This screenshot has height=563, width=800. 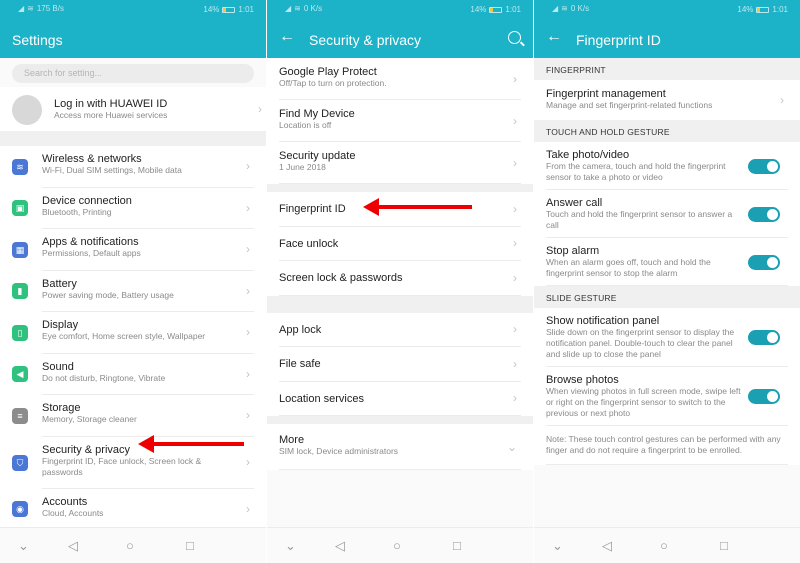 What do you see at coordinates (58, 366) in the screenshot?
I see `item-label: Sound` at bounding box center [58, 366].